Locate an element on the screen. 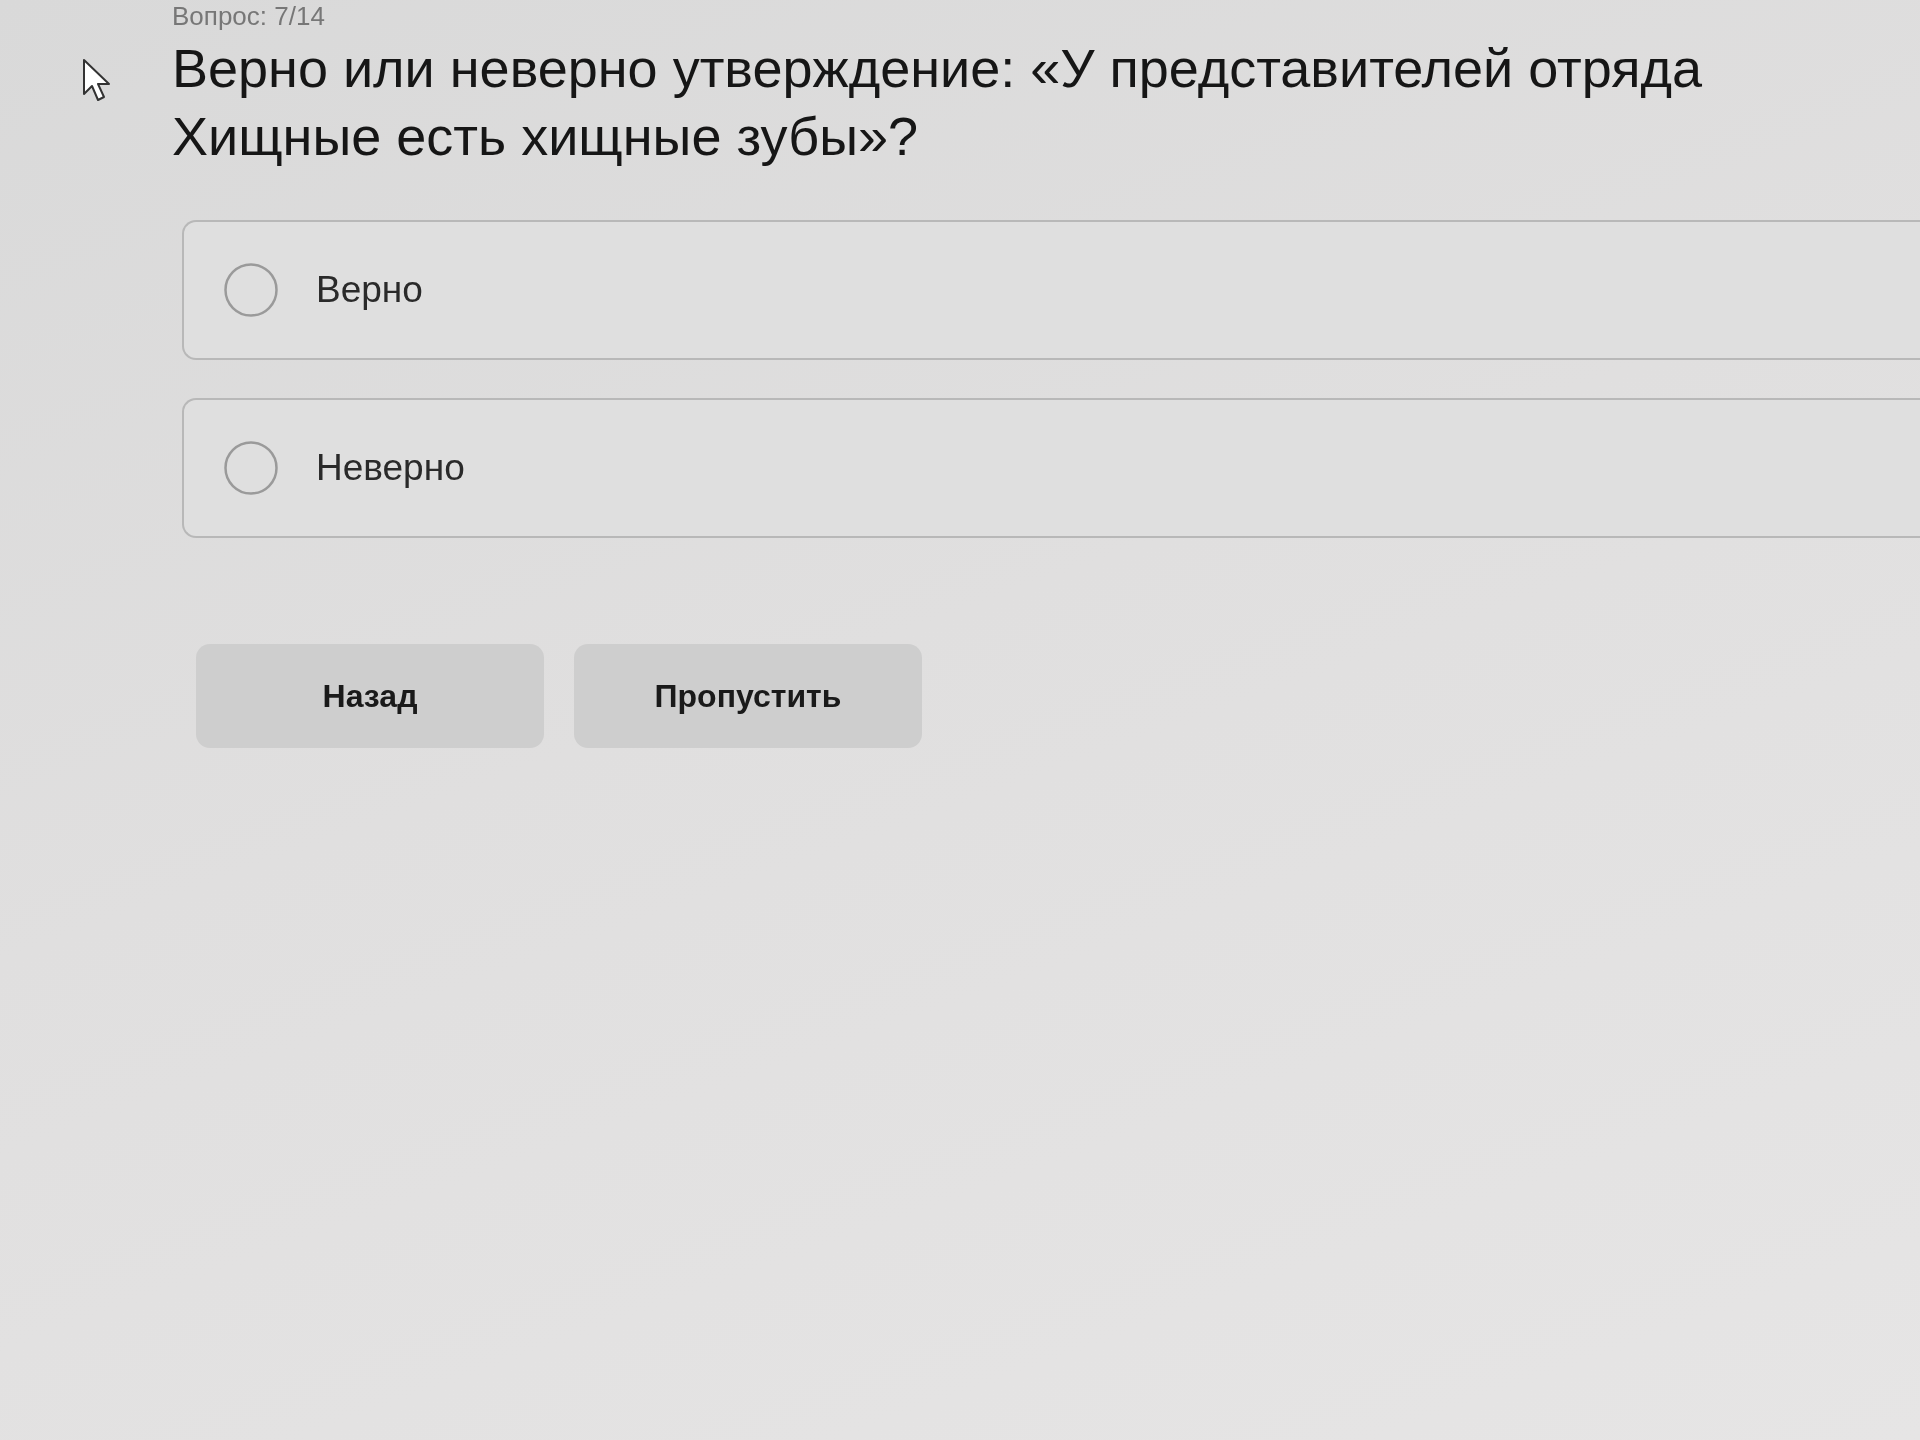  nav-button: Пропустить is located at coordinates (748, 696).